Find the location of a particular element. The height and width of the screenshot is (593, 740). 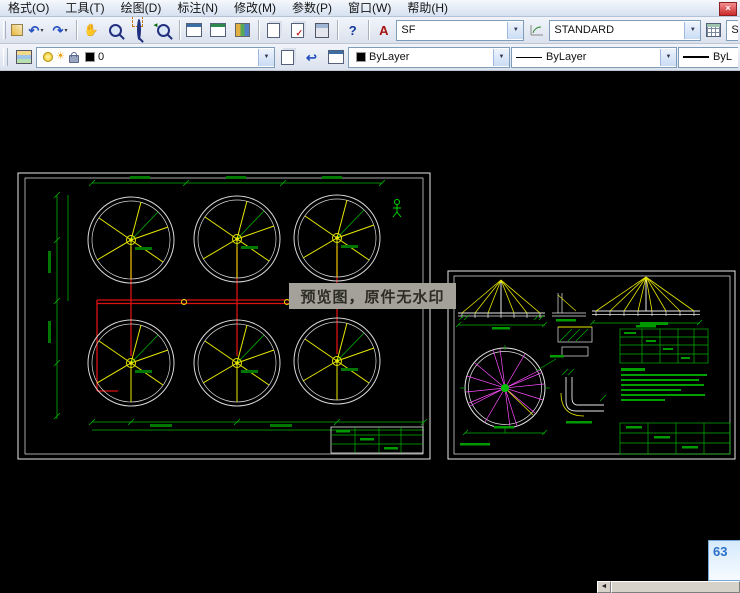

scale-text-blob is located at coordinates (475, 444).